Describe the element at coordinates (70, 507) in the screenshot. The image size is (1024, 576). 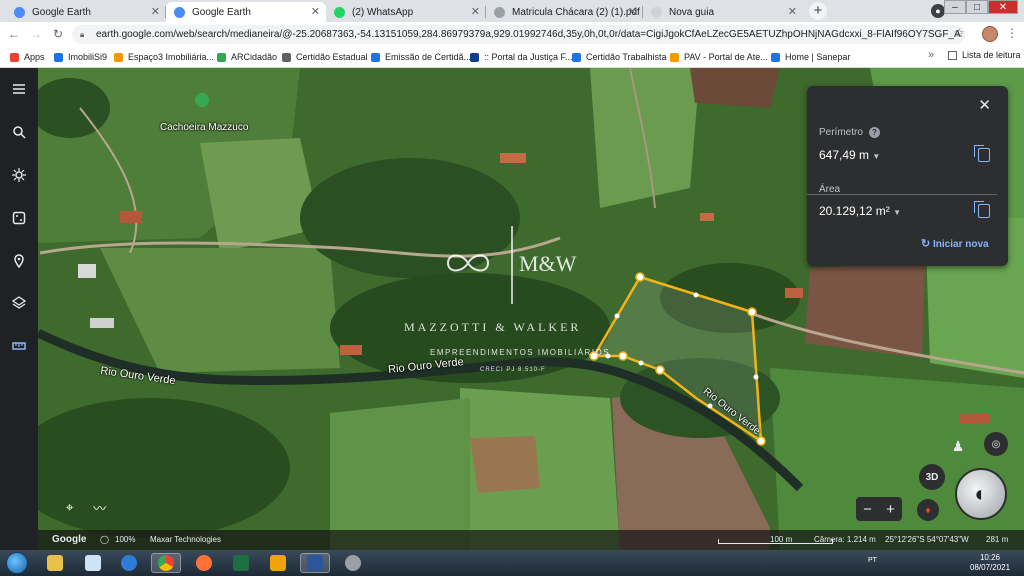
I see `add-placemark-icon: ⌖` at that location.